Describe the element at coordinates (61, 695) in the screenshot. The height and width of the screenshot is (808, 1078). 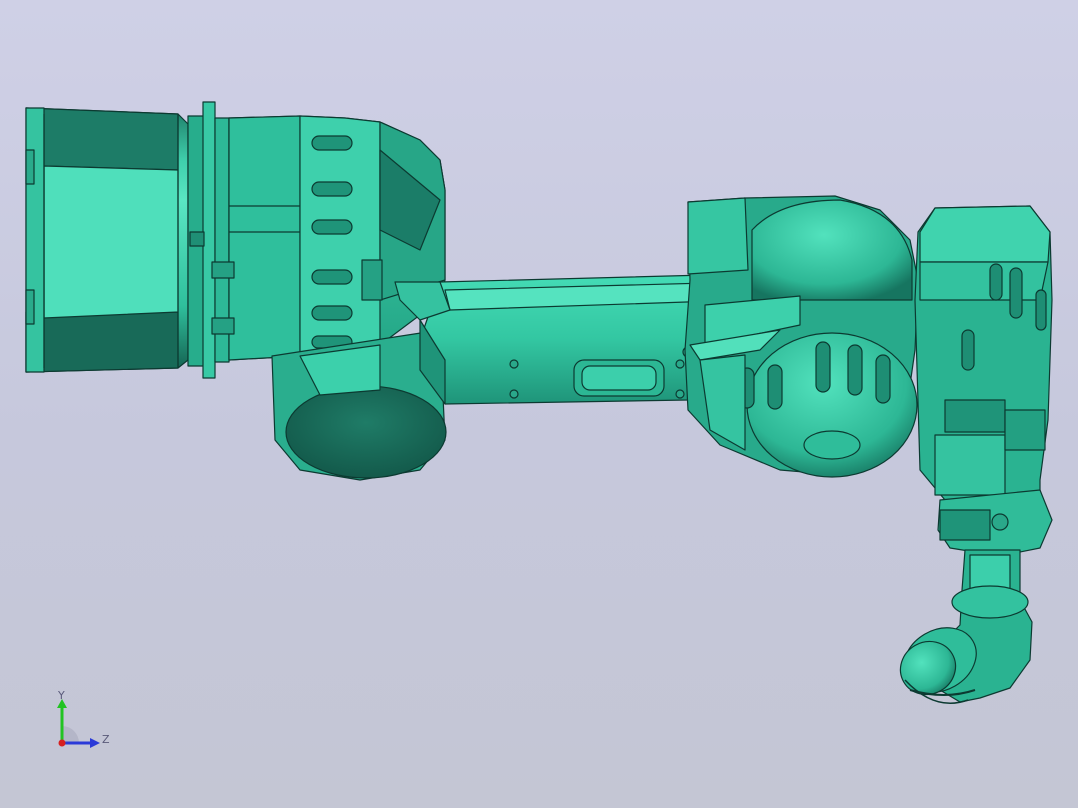
I see `y-axis-label: Y` at that location.